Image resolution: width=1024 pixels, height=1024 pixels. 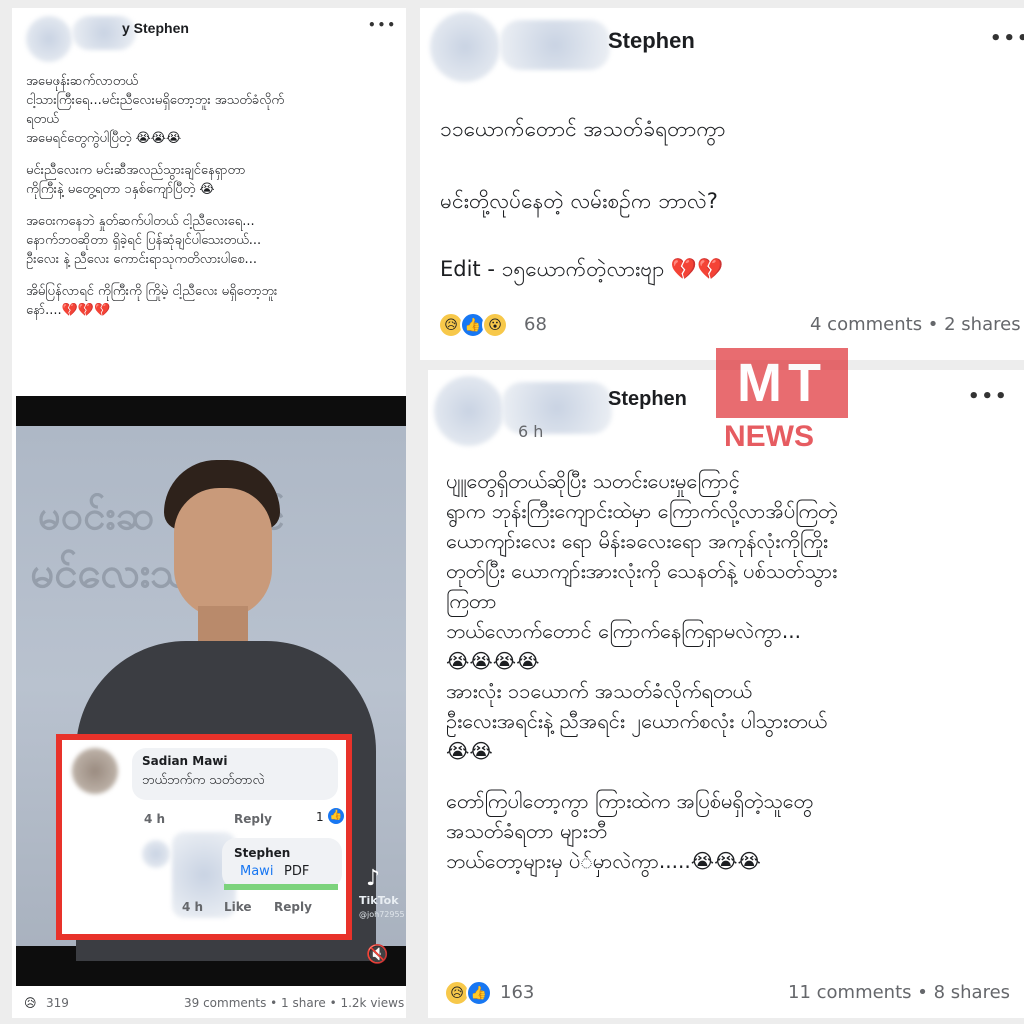 What do you see at coordinates (336, 816) in the screenshot?
I see `like-icon: 👍` at bounding box center [336, 816].